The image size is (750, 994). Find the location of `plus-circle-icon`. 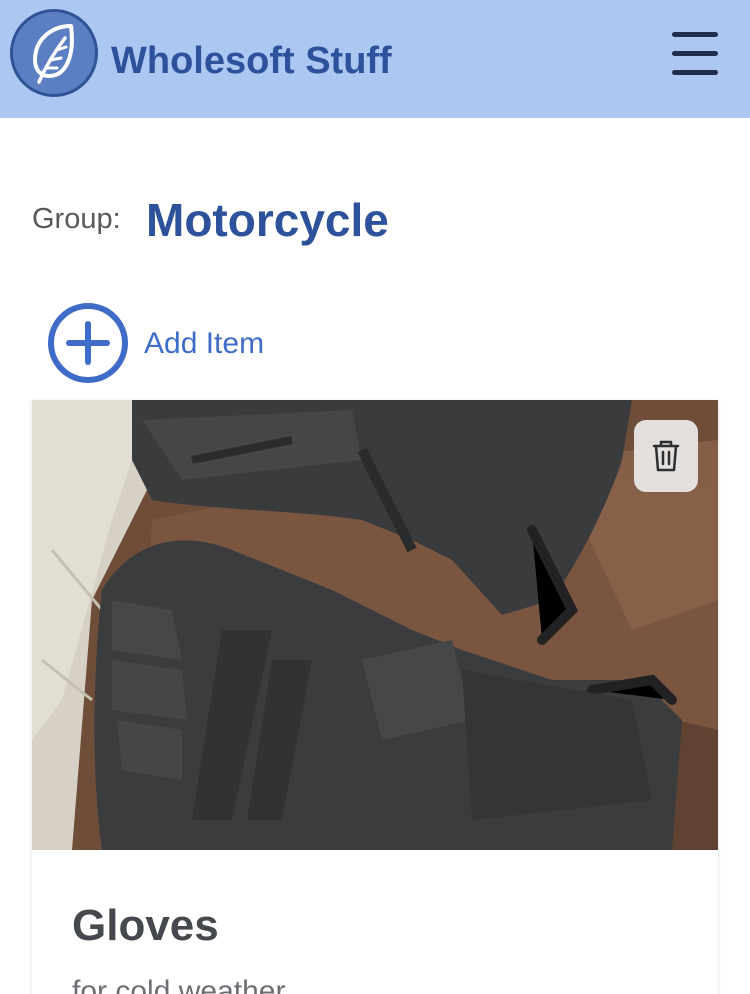

plus-circle-icon is located at coordinates (88, 343).